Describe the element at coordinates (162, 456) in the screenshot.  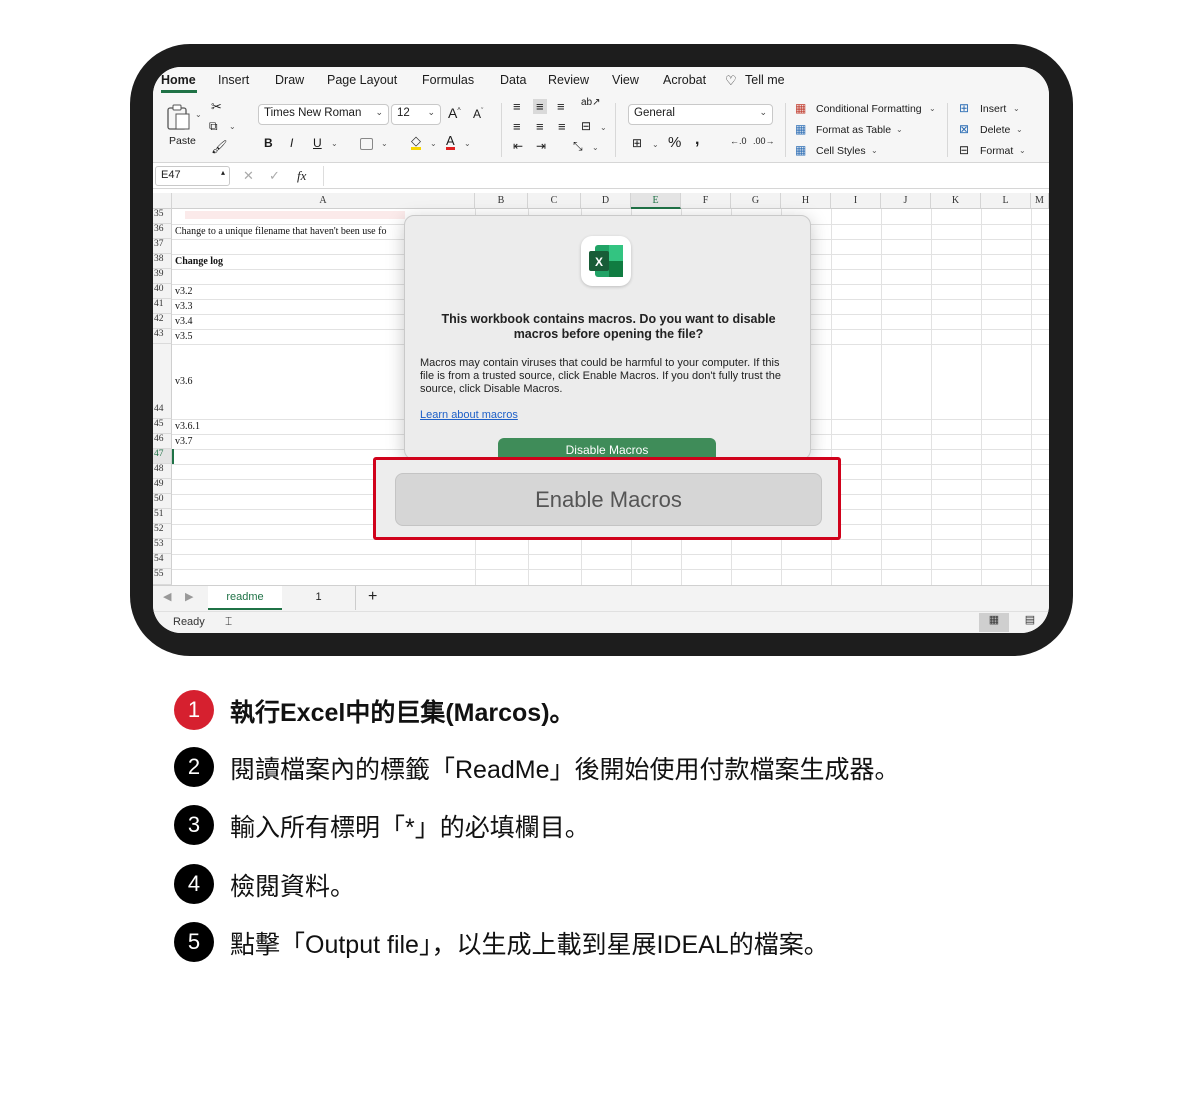
I see `row-header: 47` at that location.